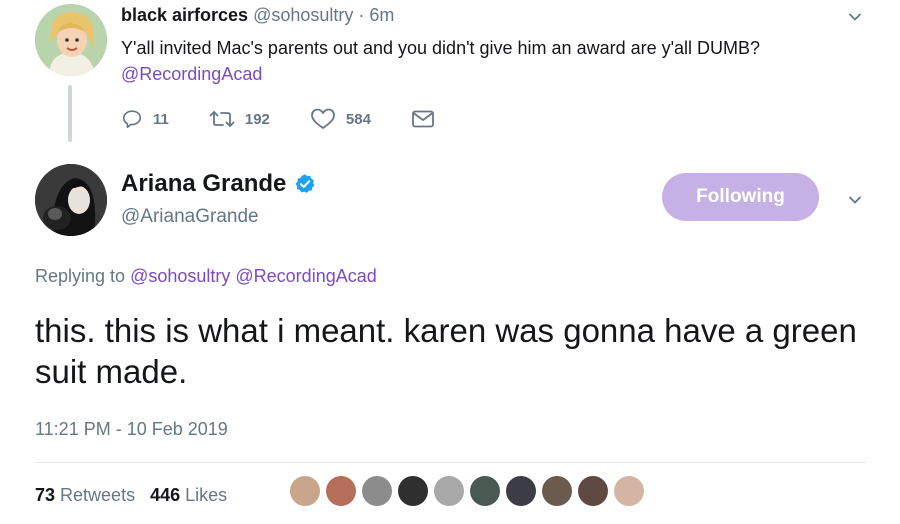 The image size is (900, 524). What do you see at coordinates (145, 119) in the screenshot?
I see `reply-button: 11` at bounding box center [145, 119].